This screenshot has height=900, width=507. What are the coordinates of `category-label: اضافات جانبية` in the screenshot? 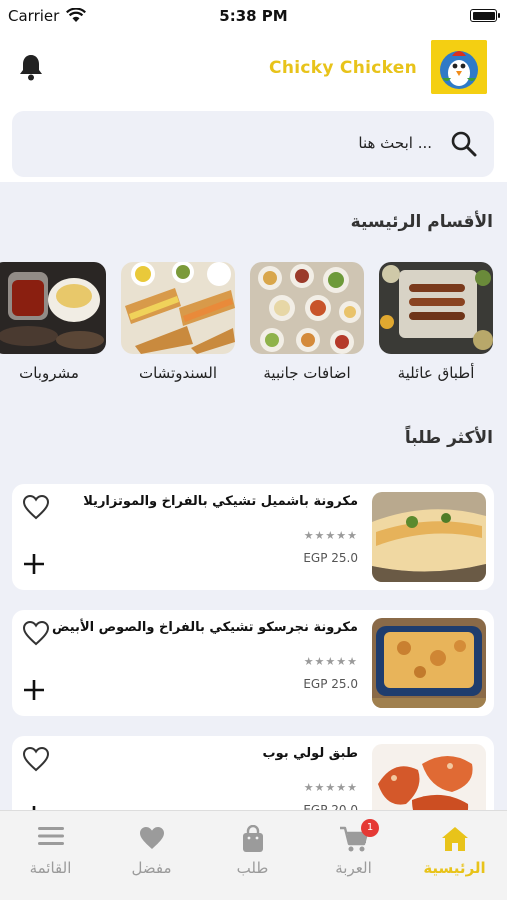 It's located at (307, 373).